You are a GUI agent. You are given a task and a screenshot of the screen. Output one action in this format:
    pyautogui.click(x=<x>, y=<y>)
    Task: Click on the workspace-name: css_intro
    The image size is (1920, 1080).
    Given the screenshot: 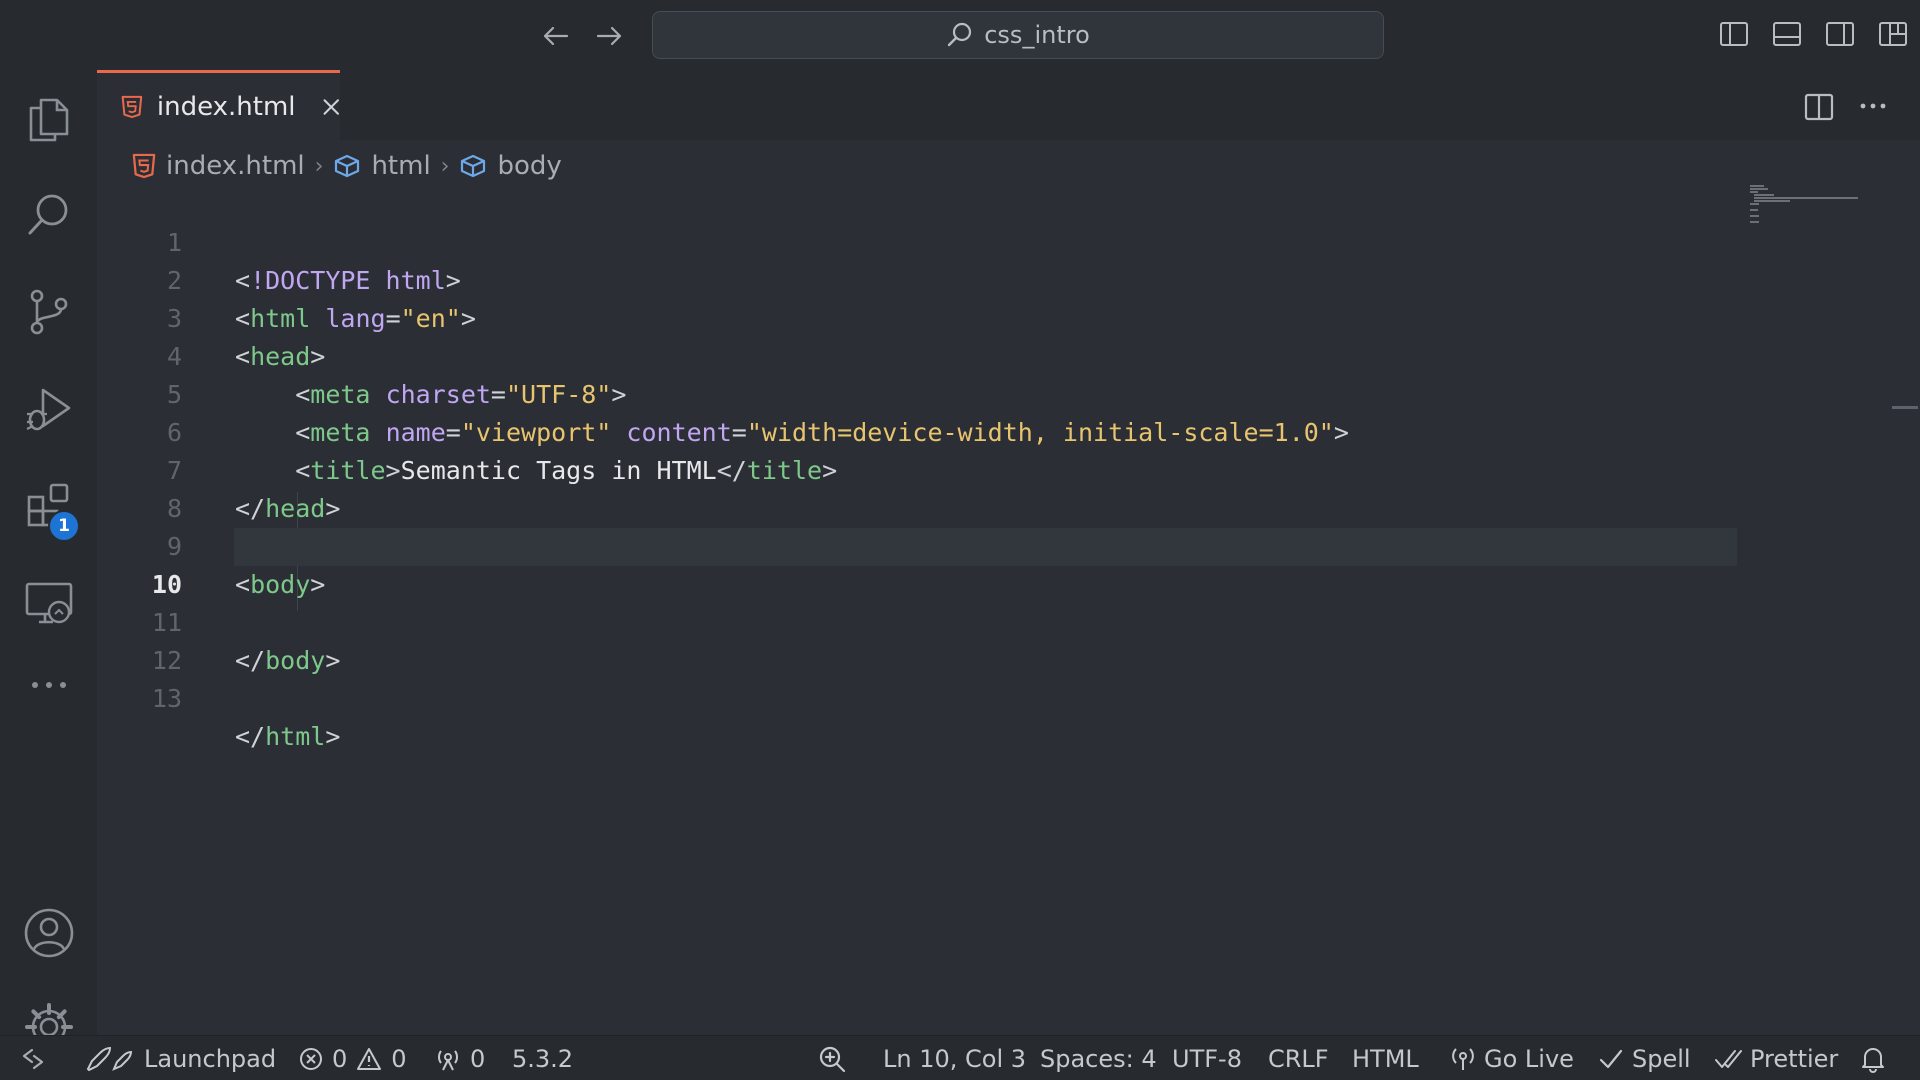 What is the action you would take?
    pyautogui.click(x=1037, y=35)
    